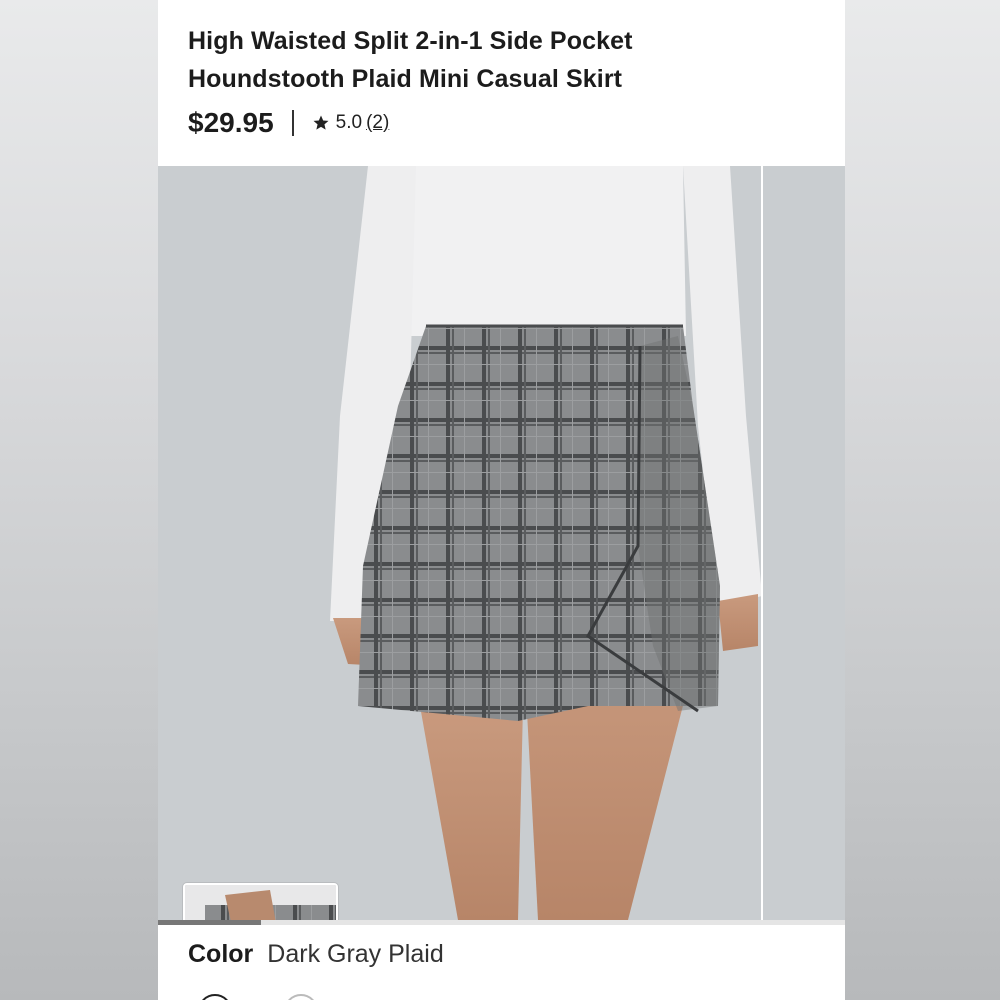 The height and width of the screenshot is (1000, 1000). What do you see at coordinates (355, 954) in the screenshot?
I see `color-value: Dark Gray Plaid` at bounding box center [355, 954].